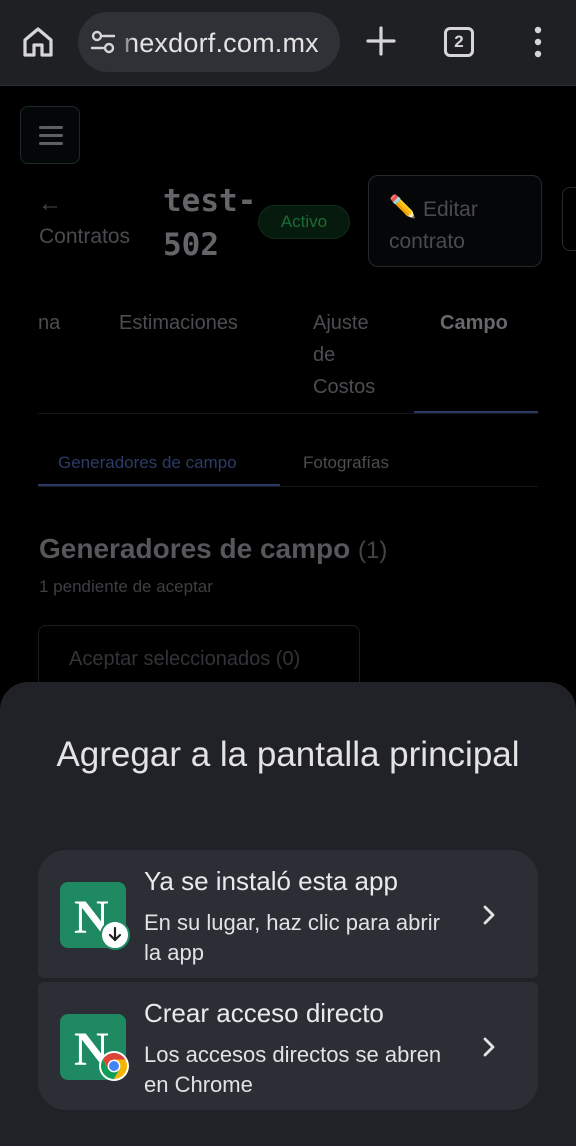 Image resolution: width=576 pixels, height=1146 pixels. Describe the element at coordinates (221, 43) in the screenshot. I see `url-text: nexdorf.com.mx` at that location.